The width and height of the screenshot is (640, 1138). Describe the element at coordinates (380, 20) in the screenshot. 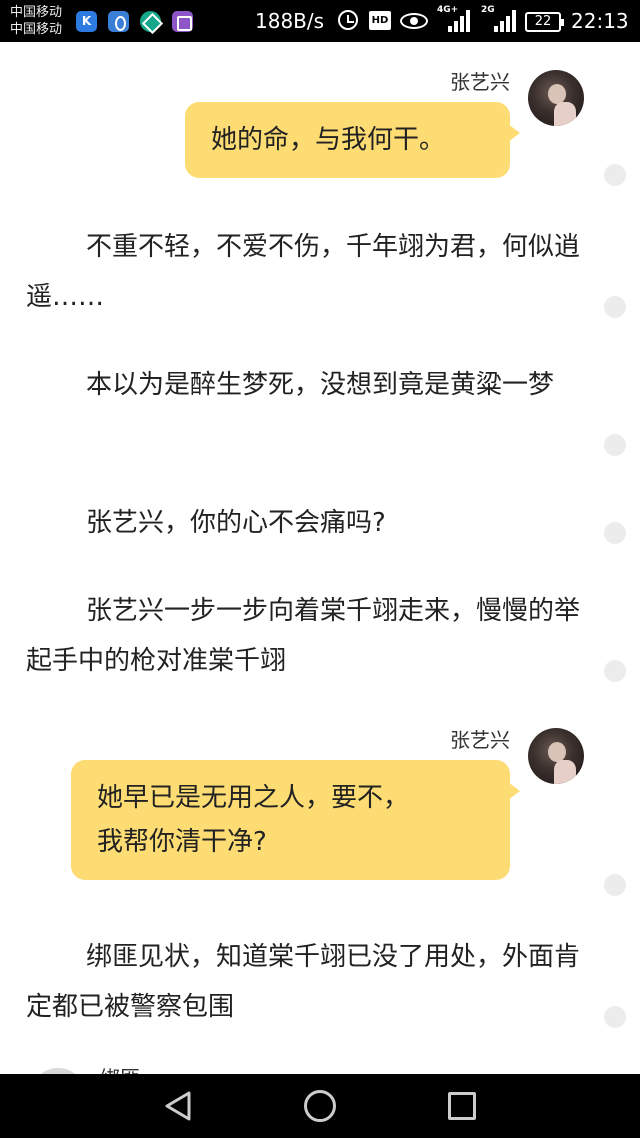

I see `hd-icon: HD` at that location.